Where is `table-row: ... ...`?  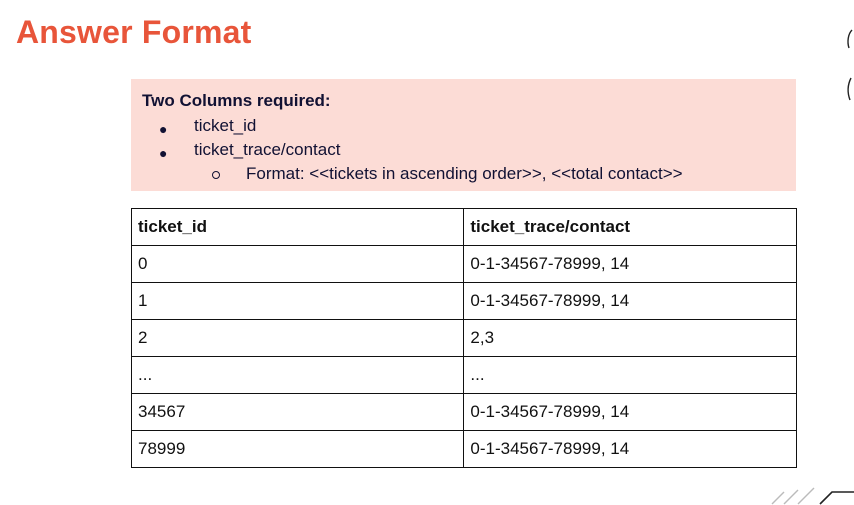
table-row: ... ... is located at coordinates (463, 375).